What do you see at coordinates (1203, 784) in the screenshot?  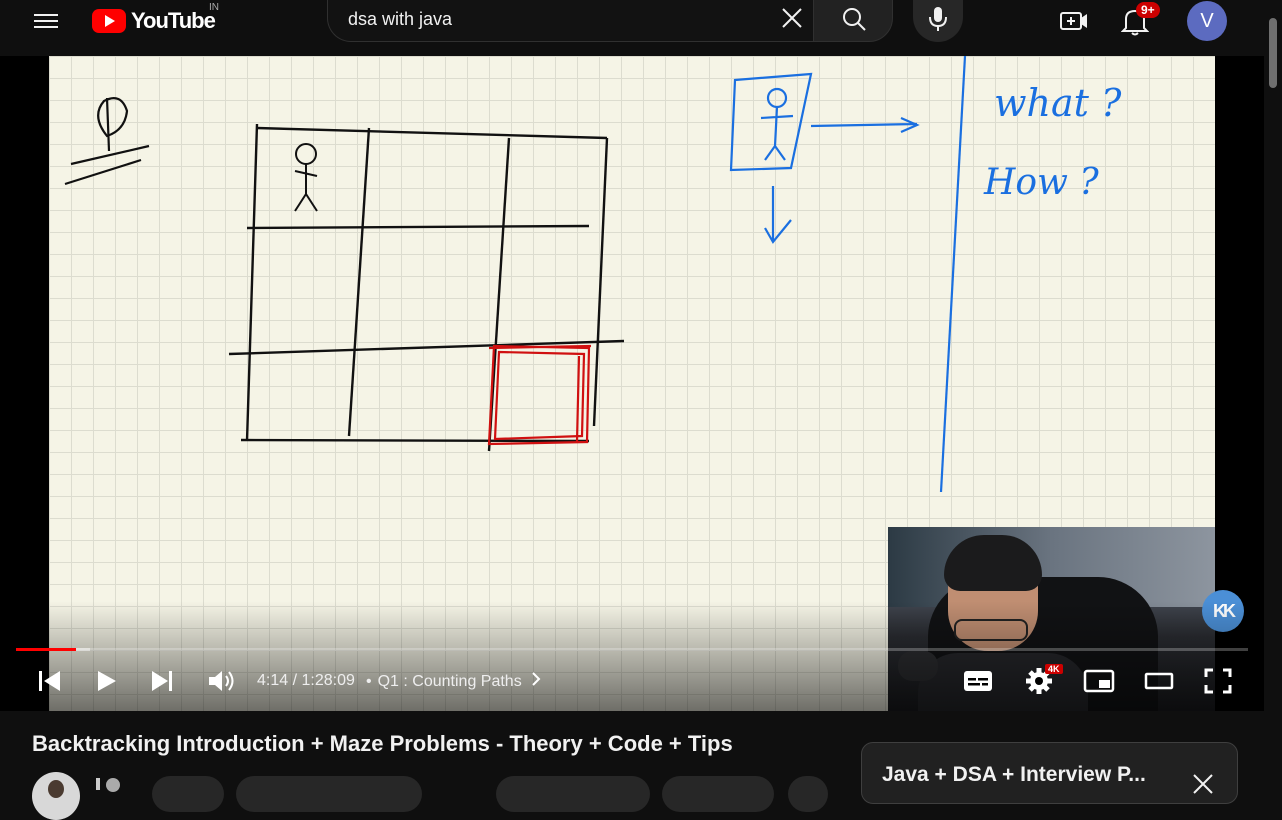 I see `close-icon` at bounding box center [1203, 784].